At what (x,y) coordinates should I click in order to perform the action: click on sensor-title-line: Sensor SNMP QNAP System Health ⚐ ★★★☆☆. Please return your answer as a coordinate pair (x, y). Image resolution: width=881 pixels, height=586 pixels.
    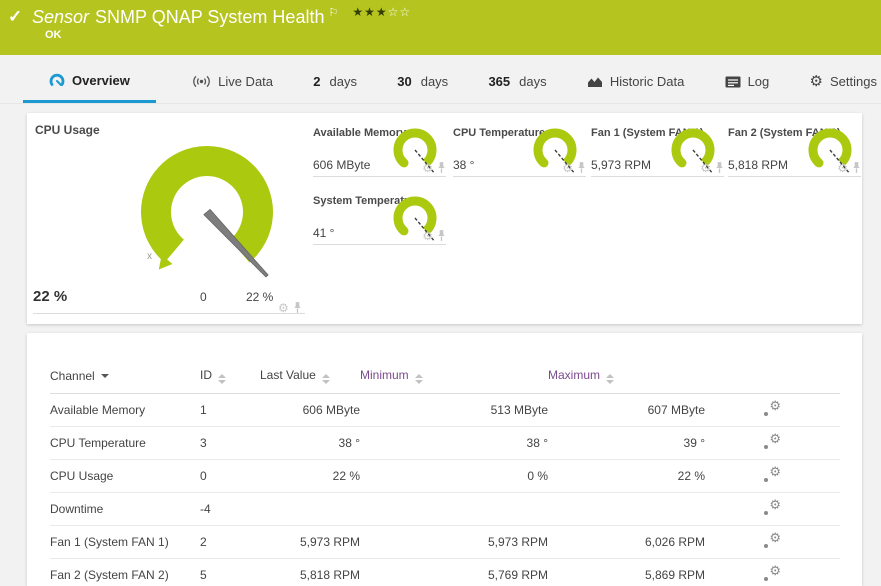
    Looking at the image, I should click on (221, 16).